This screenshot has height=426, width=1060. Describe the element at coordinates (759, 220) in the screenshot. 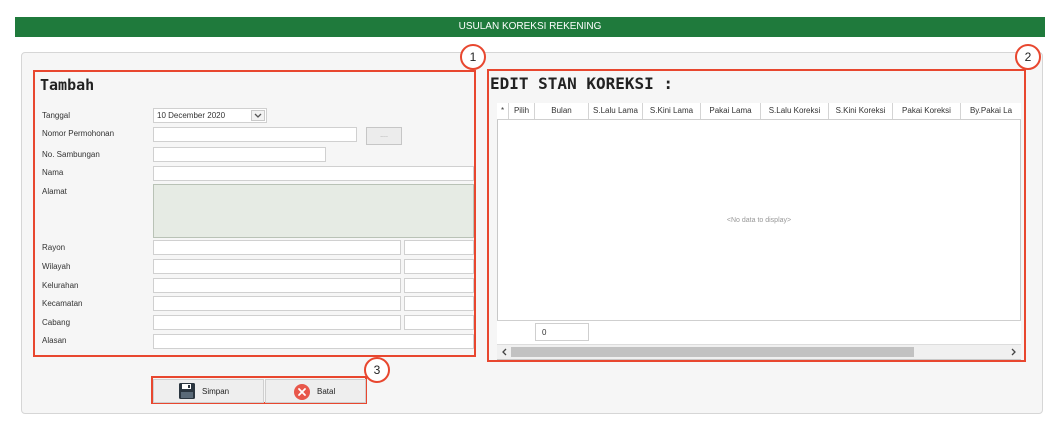

I see `empty-grid-message: <No data to display>` at that location.